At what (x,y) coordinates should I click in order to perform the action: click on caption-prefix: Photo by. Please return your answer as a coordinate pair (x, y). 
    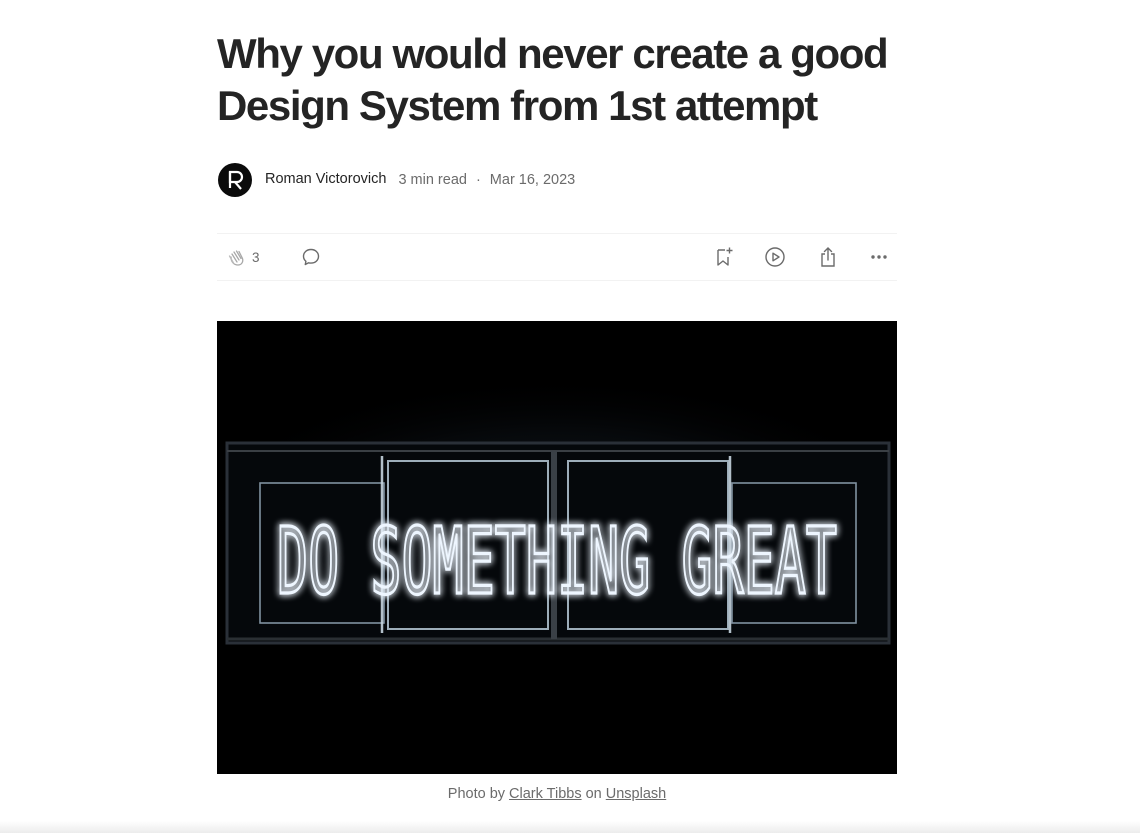
    Looking at the image, I should click on (478, 794).